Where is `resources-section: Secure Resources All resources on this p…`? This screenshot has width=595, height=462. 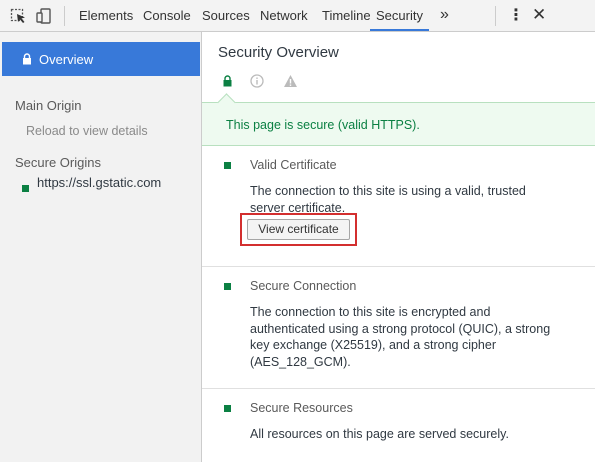
resources-section: Secure Resources All resources on this p… is located at coordinates (398, 425).